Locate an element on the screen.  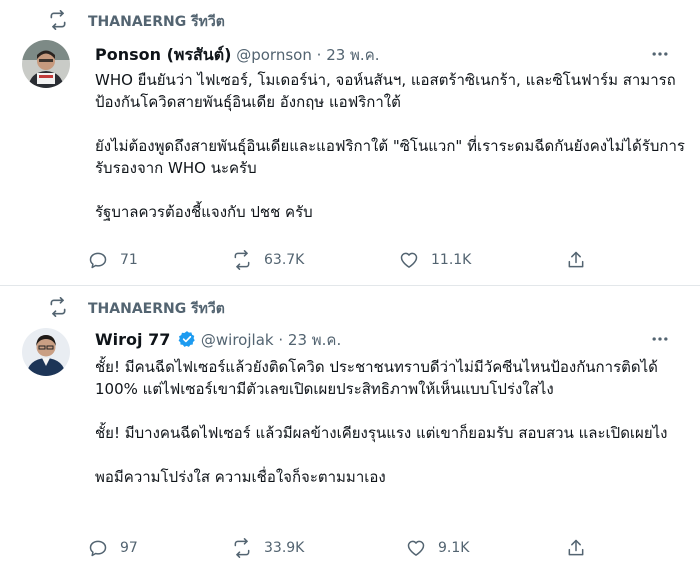
author-name: Ponson (พรสันต์) is located at coordinates (163, 54).